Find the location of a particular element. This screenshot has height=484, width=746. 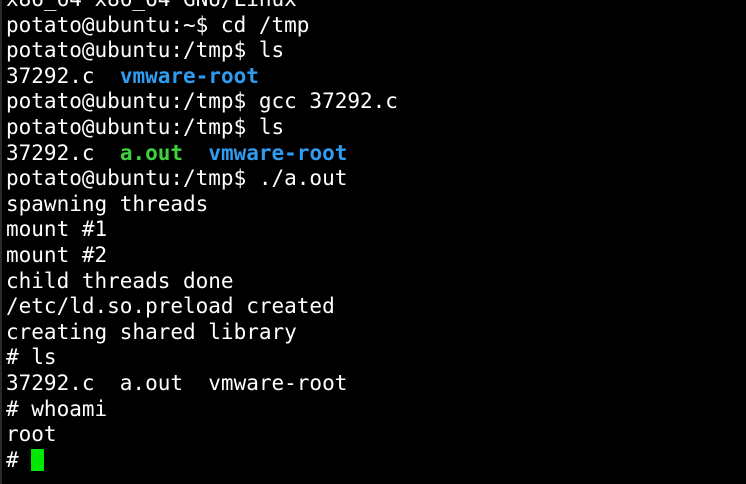

command-line: potato@ubuntu:/tmp$ gcc 37292.c is located at coordinates (202, 101).